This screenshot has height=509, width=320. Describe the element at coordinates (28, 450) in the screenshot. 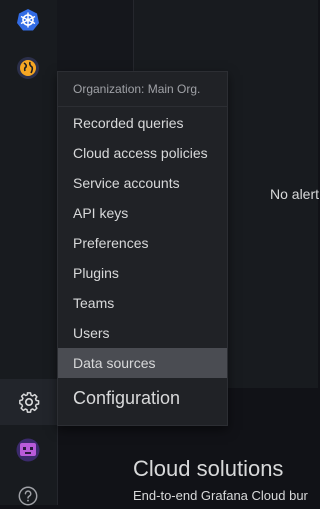

I see `avatar-icon` at that location.